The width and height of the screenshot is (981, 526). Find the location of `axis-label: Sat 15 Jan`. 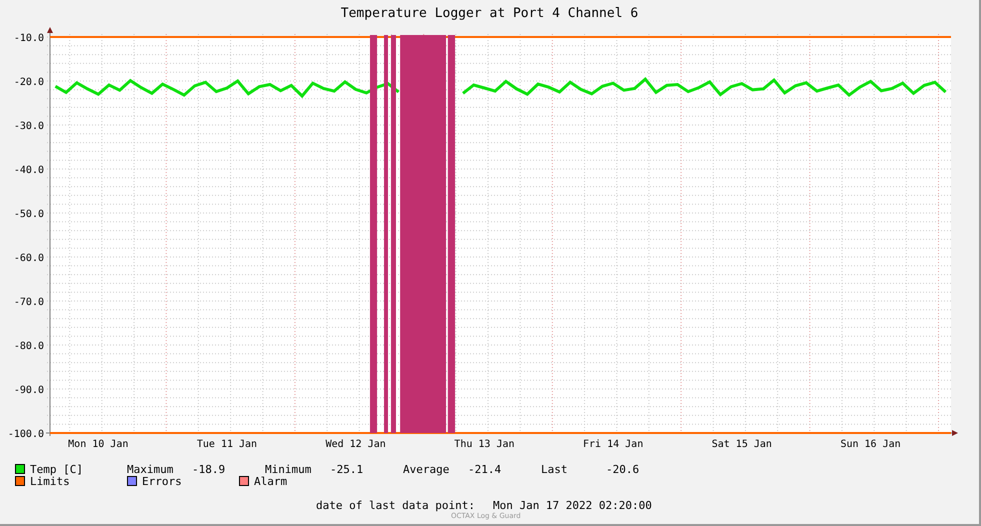

axis-label: Sat 15 Jan is located at coordinates (742, 444).